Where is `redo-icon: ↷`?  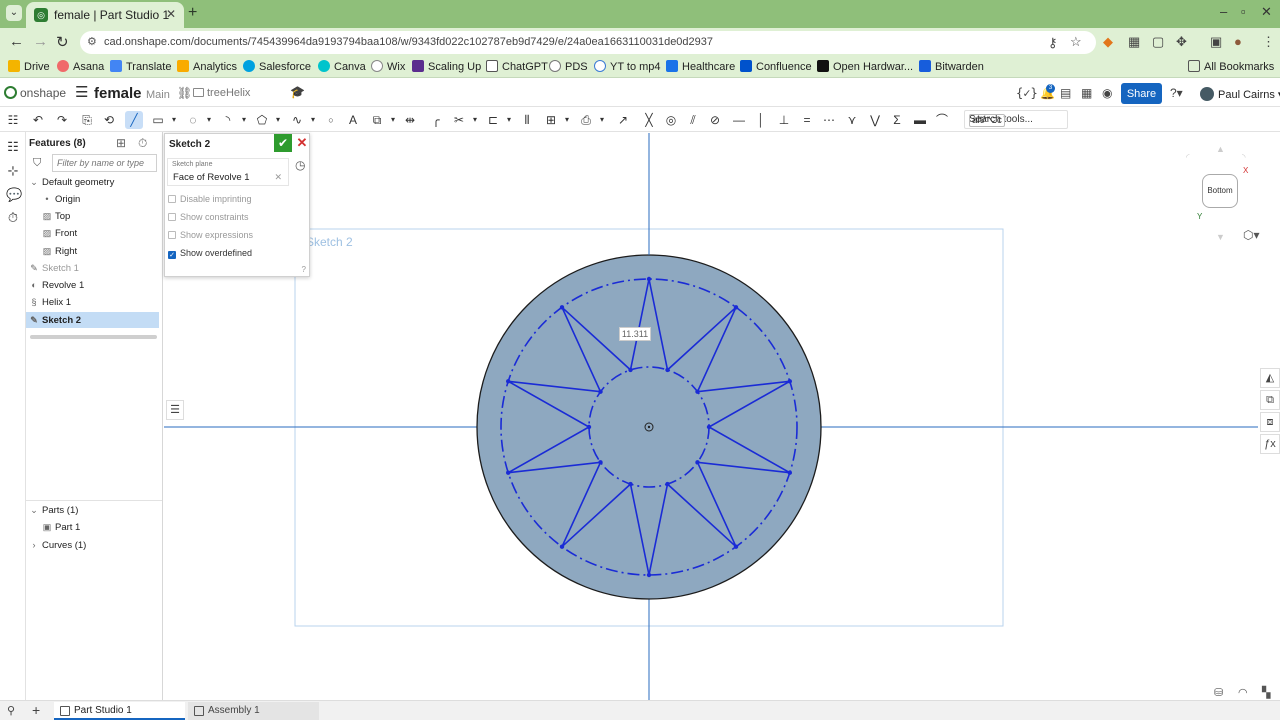
redo-icon: ↷ is located at coordinates (62, 120).